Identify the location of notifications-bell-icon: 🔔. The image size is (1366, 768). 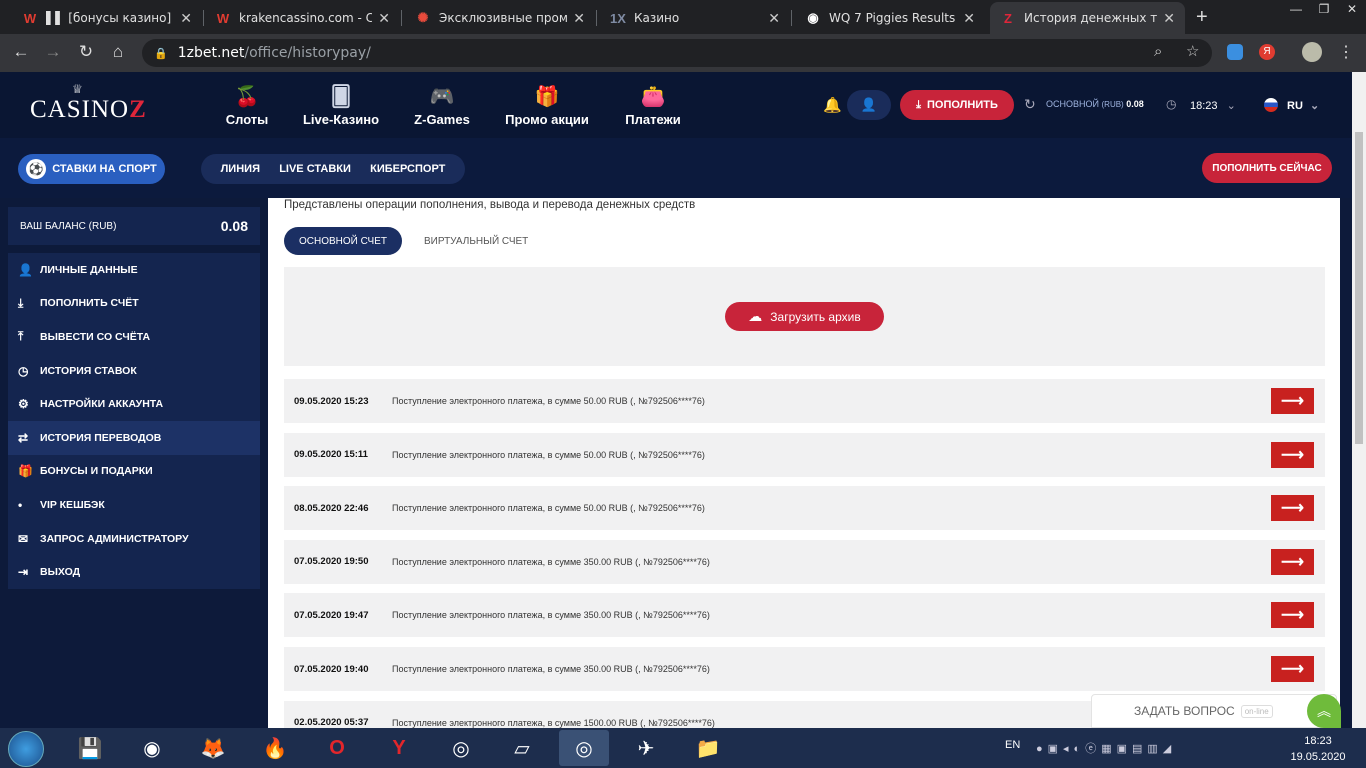
(832, 105).